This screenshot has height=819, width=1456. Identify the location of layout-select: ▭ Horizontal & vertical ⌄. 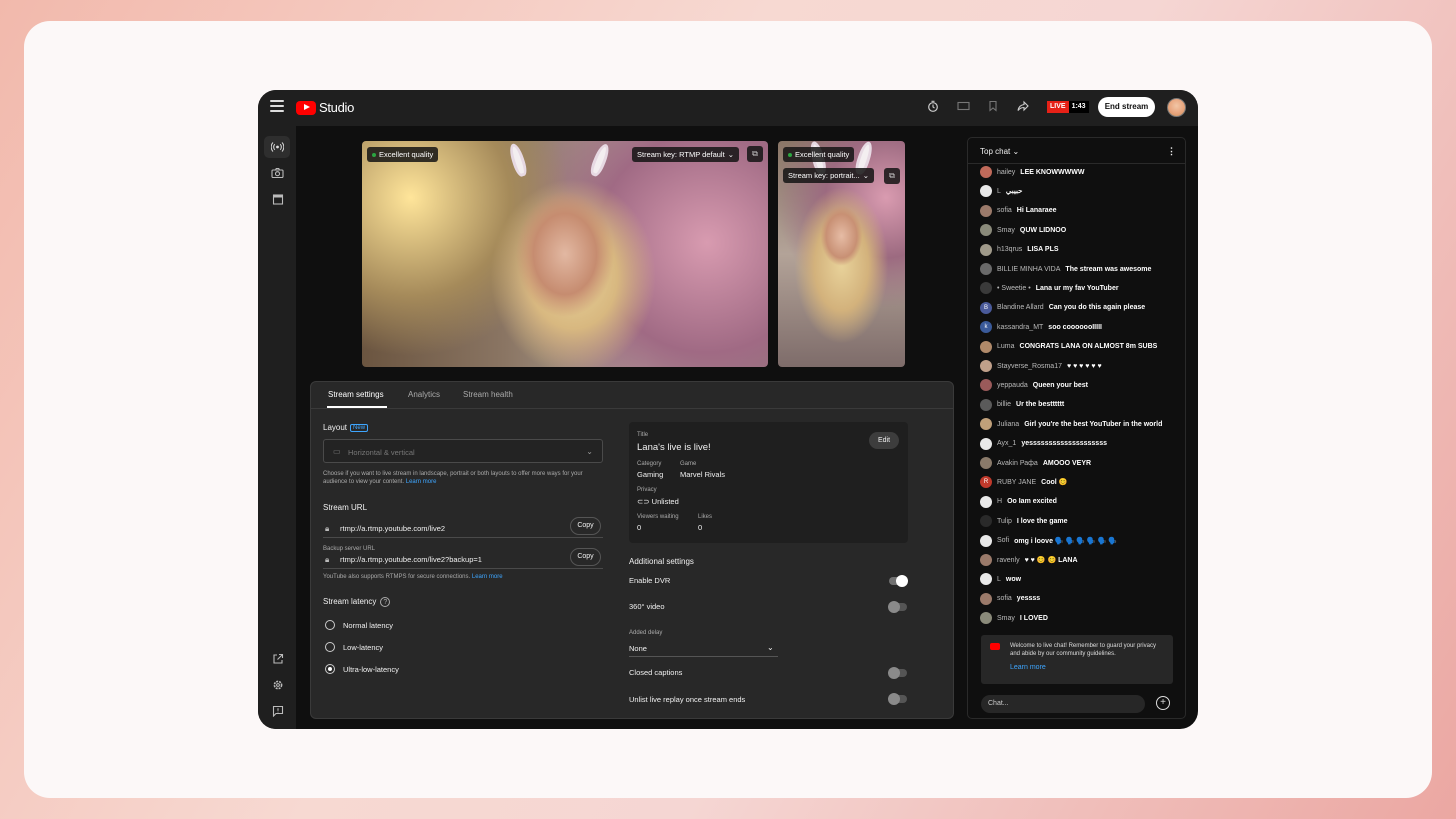
(463, 451).